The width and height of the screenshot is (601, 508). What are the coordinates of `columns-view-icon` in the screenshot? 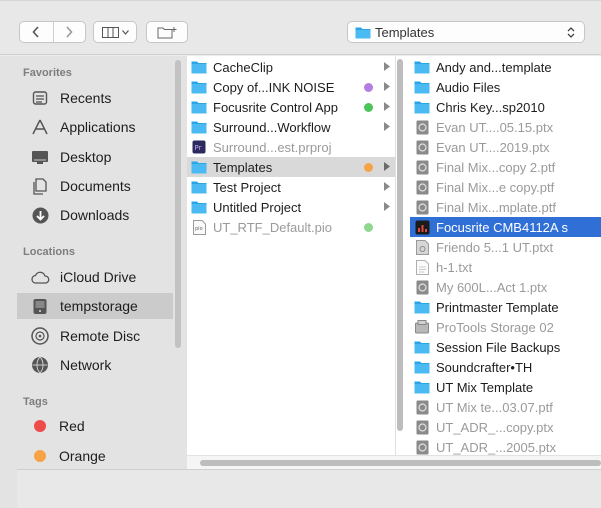 It's located at (110, 32).